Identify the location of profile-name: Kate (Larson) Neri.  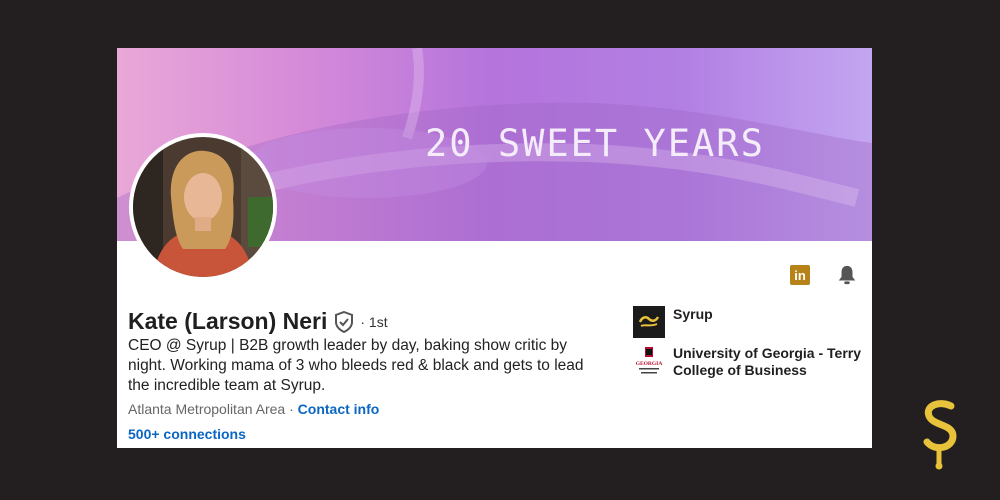
(228, 321).